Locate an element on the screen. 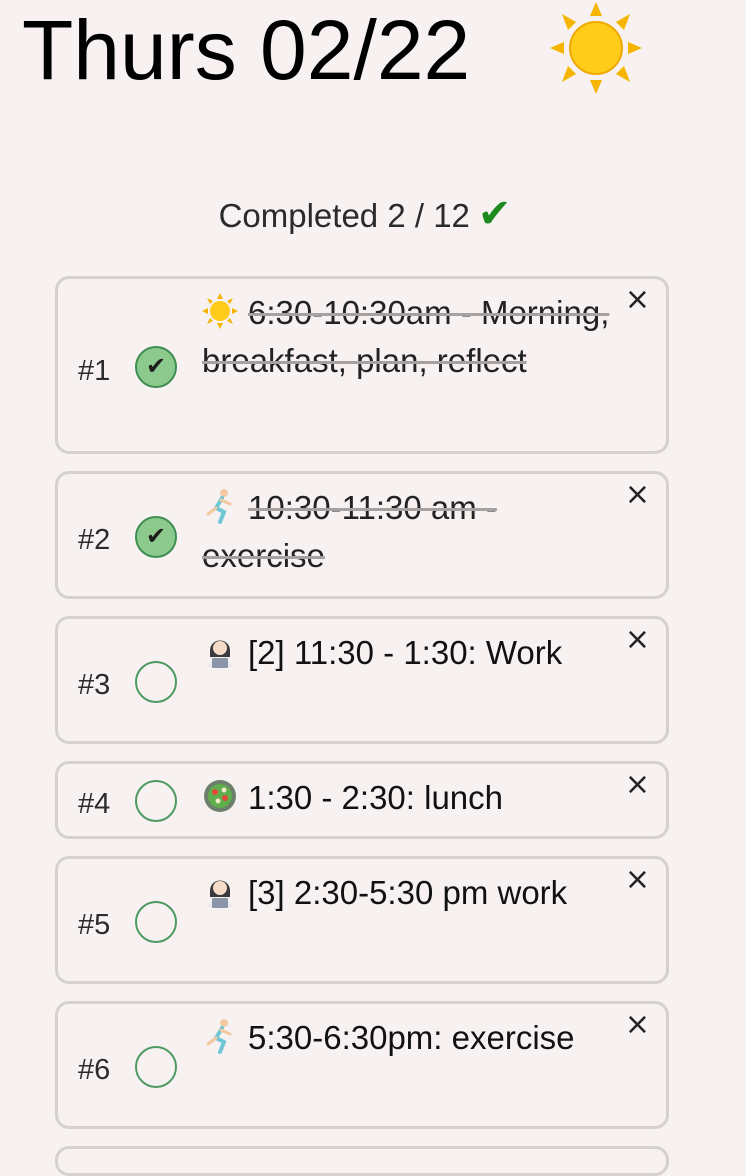 Image resolution: width=746 pixels, height=1176 pixels. task-item: #3 [2] 11:30 - 1:30: Work × is located at coordinates (362, 680).